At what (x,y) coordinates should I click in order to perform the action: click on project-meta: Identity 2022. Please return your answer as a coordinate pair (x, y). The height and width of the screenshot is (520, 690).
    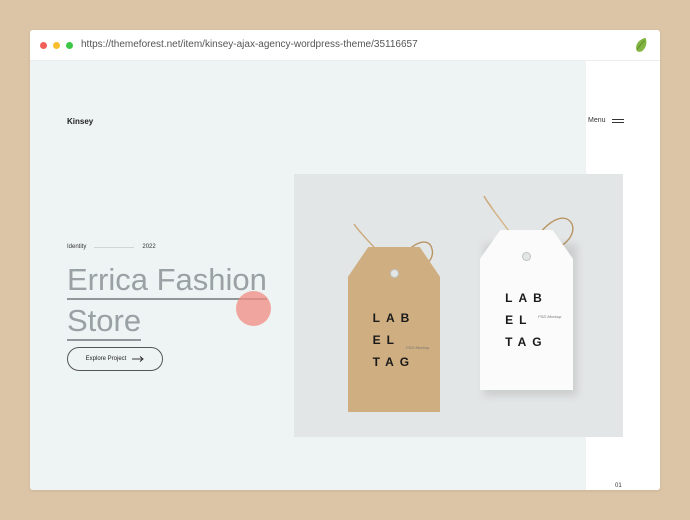
    Looking at the image, I should click on (111, 247).